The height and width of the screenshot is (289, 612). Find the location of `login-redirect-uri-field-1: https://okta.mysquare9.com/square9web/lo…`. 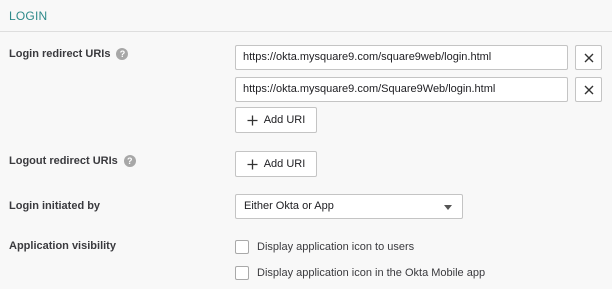

login-redirect-uri-field-1: https://okta.mysquare9.com/square9web/lo… is located at coordinates (401, 57).